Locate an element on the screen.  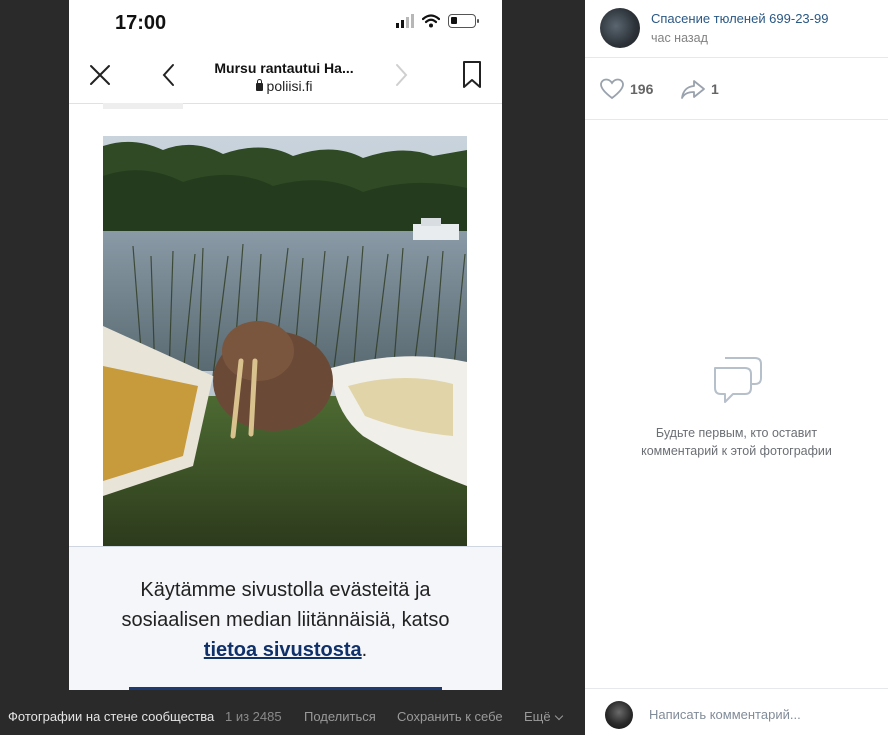
post-time: час назад is located at coordinates (679, 38).